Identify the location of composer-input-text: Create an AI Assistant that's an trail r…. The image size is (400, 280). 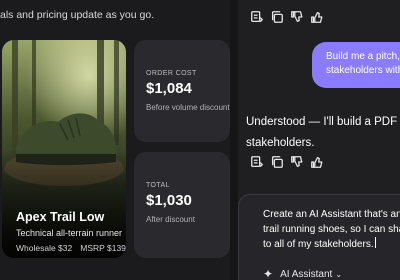
(331, 229).